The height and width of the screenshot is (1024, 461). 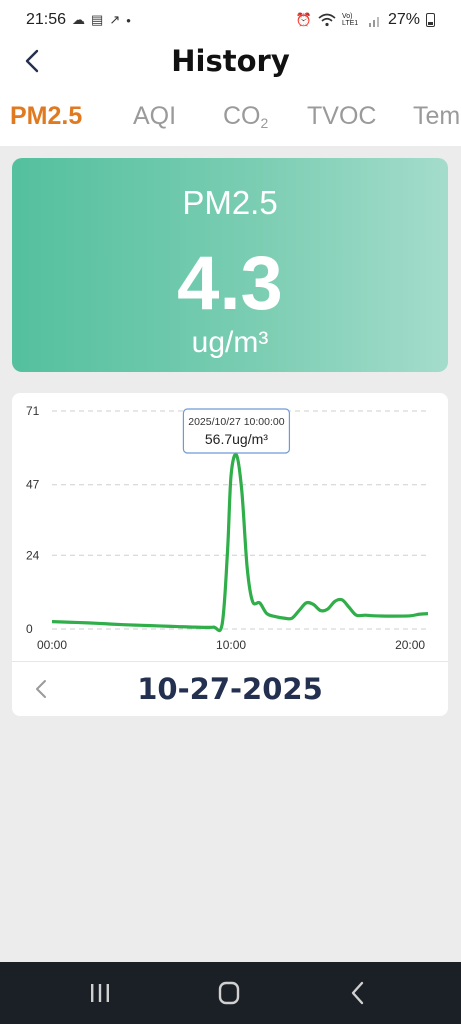 I want to click on y-tick-label: 71, so click(x=33, y=411).